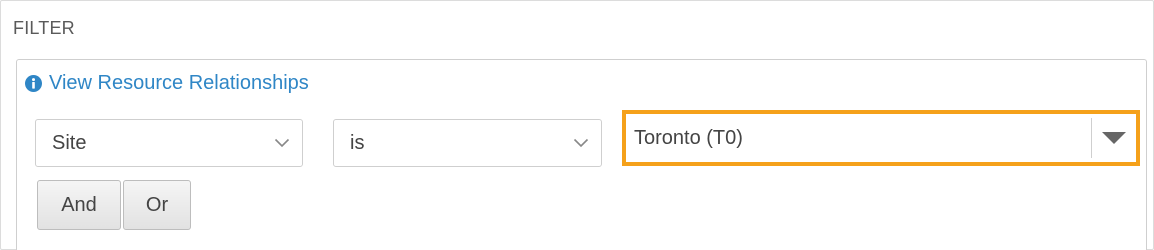 The image size is (1154, 250). I want to click on operator-select-value: is, so click(357, 142).